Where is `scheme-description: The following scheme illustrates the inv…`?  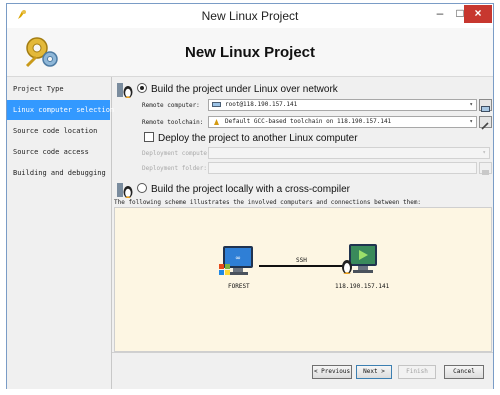 scheme-description: The following scheme illustrates the inv… is located at coordinates (268, 202).